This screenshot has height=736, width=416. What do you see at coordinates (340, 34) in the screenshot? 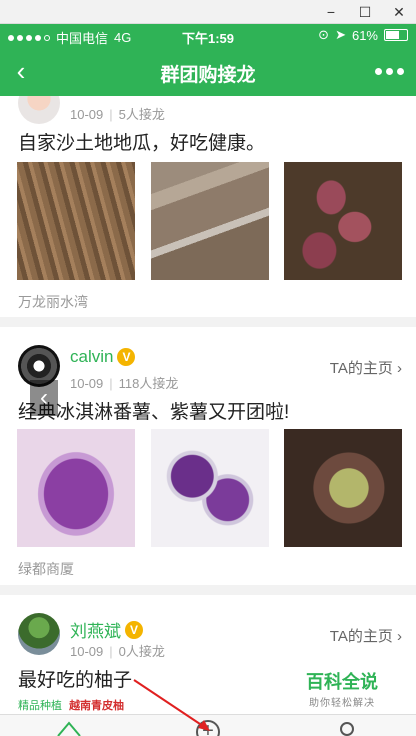
I see `location-icon: ➤` at bounding box center [340, 34].